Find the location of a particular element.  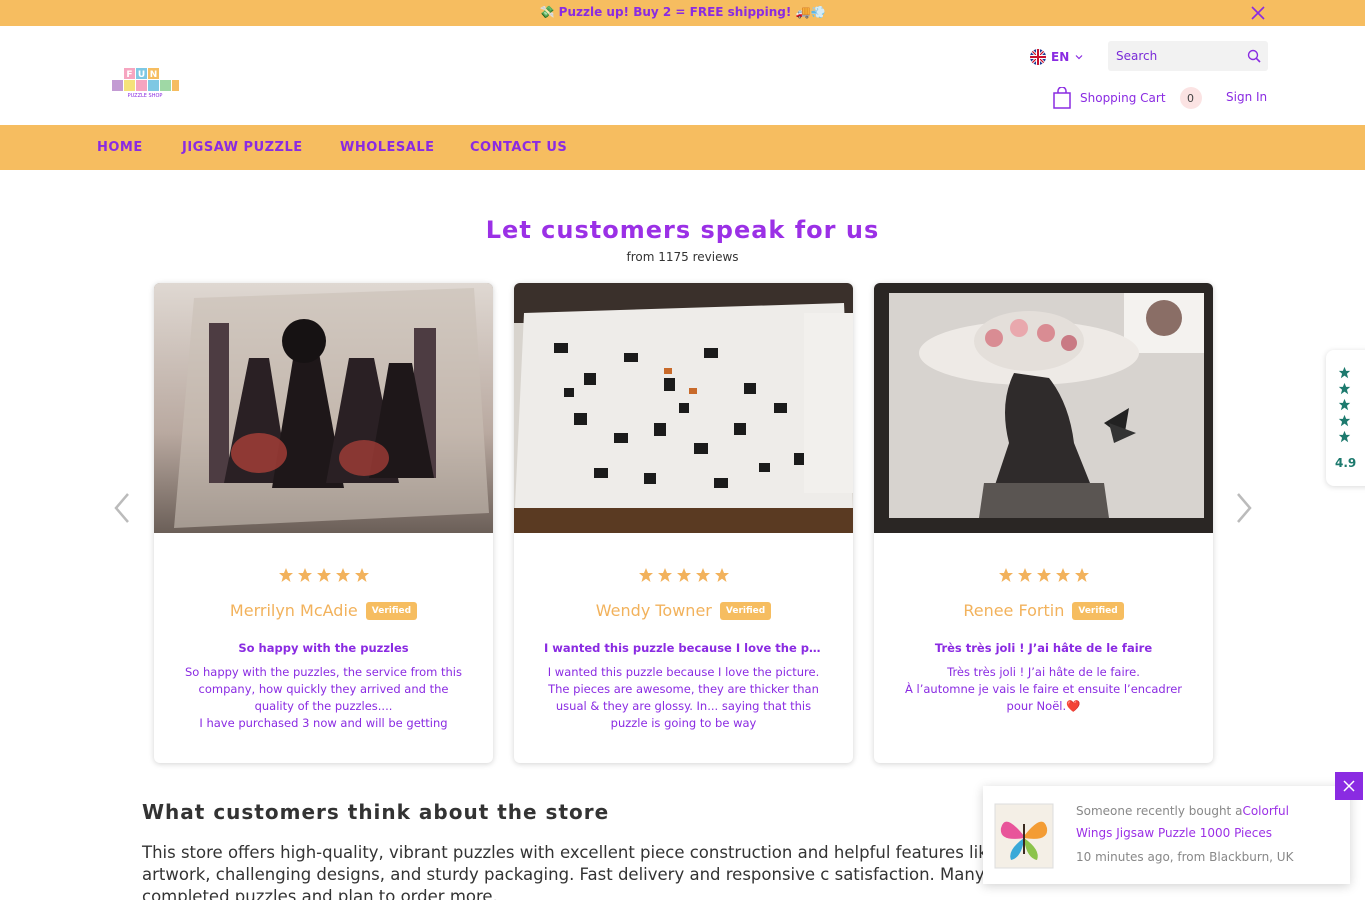

search-box is located at coordinates (1188, 56).